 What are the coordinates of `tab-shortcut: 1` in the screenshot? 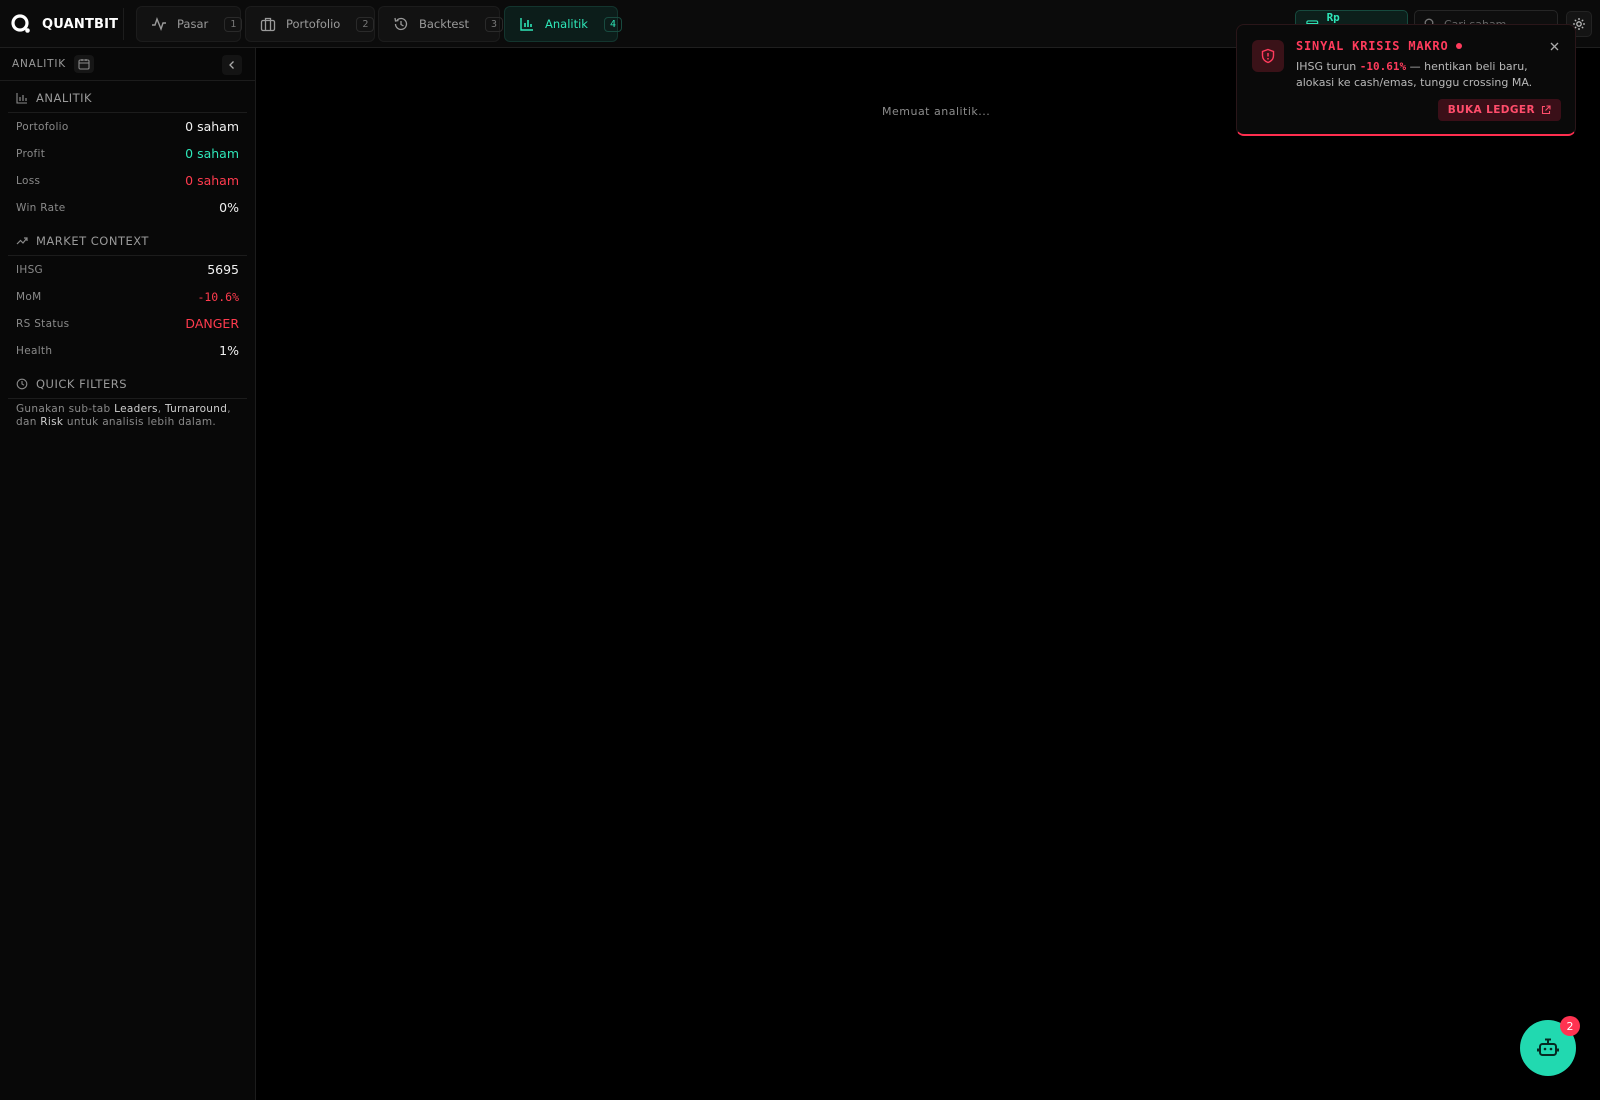 It's located at (233, 24).